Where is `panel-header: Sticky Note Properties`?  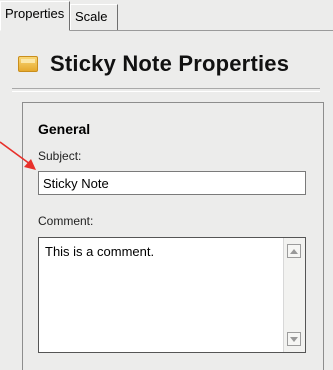
panel-header: Sticky Note Properties is located at coordinates (166, 64).